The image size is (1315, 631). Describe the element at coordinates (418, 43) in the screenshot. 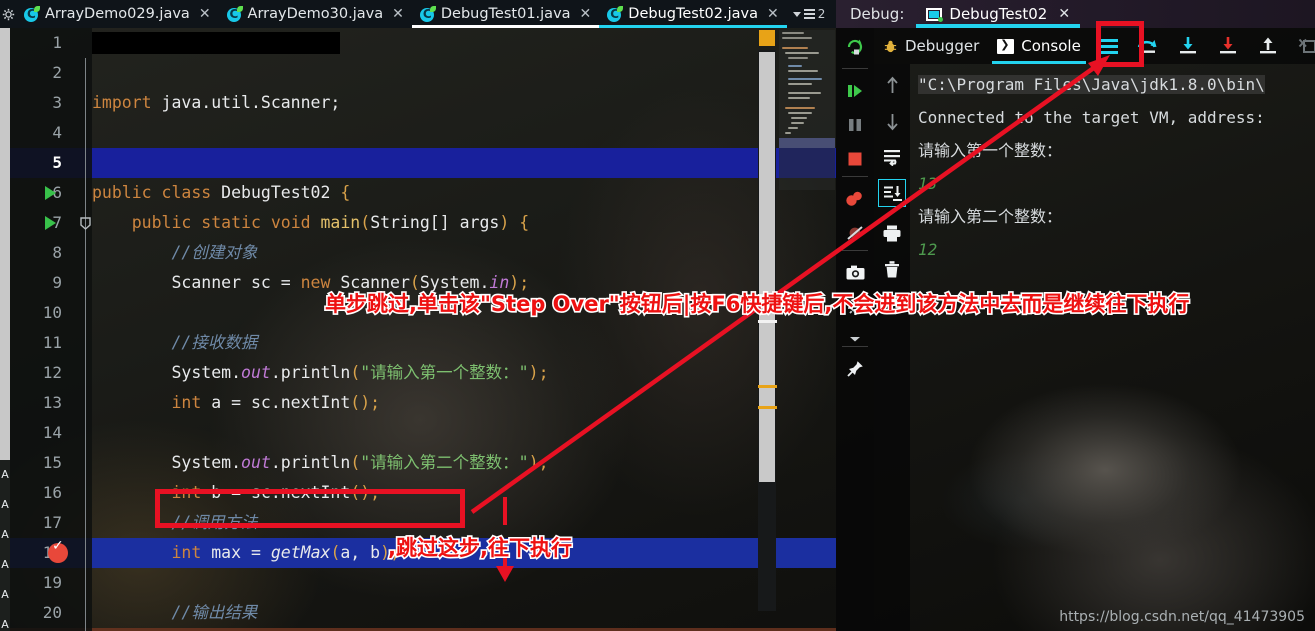

I see `code-line: 1` at that location.